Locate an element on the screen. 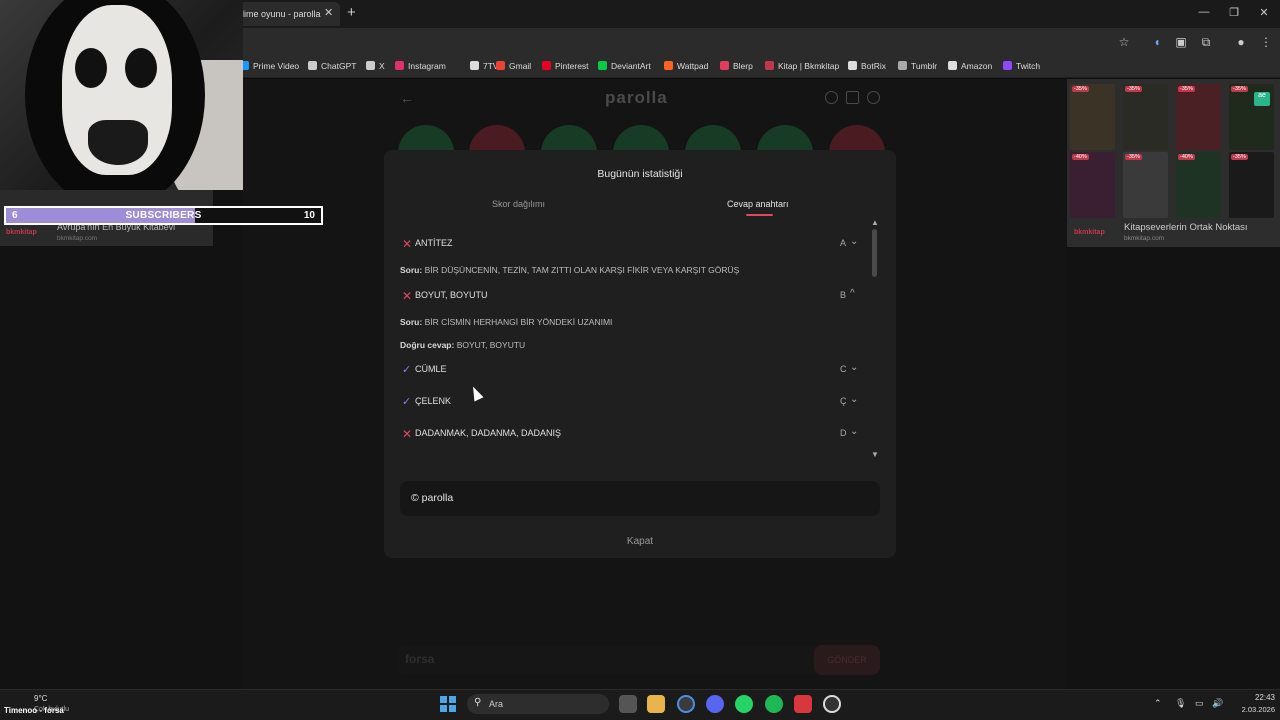 The width and height of the screenshot is (1280, 720). answer-row-cc: ✓ ÇELENK Ç ⌄ is located at coordinates (632, 404).